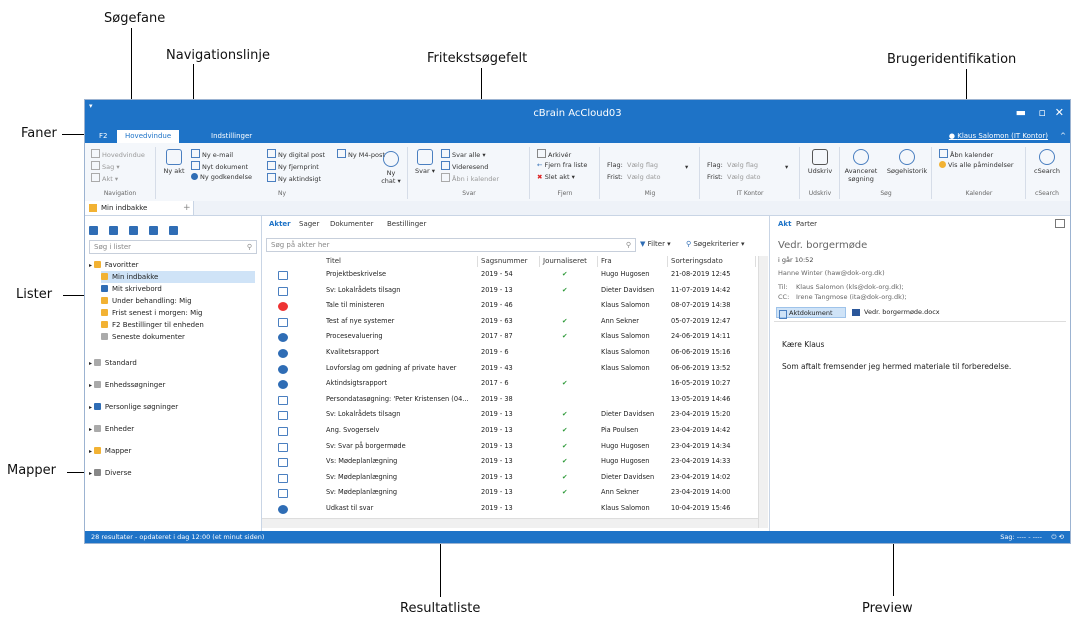 The image size is (1071, 619). I want to click on vis-paamindelser-button: Vis alle påmindelser, so click(976, 165).